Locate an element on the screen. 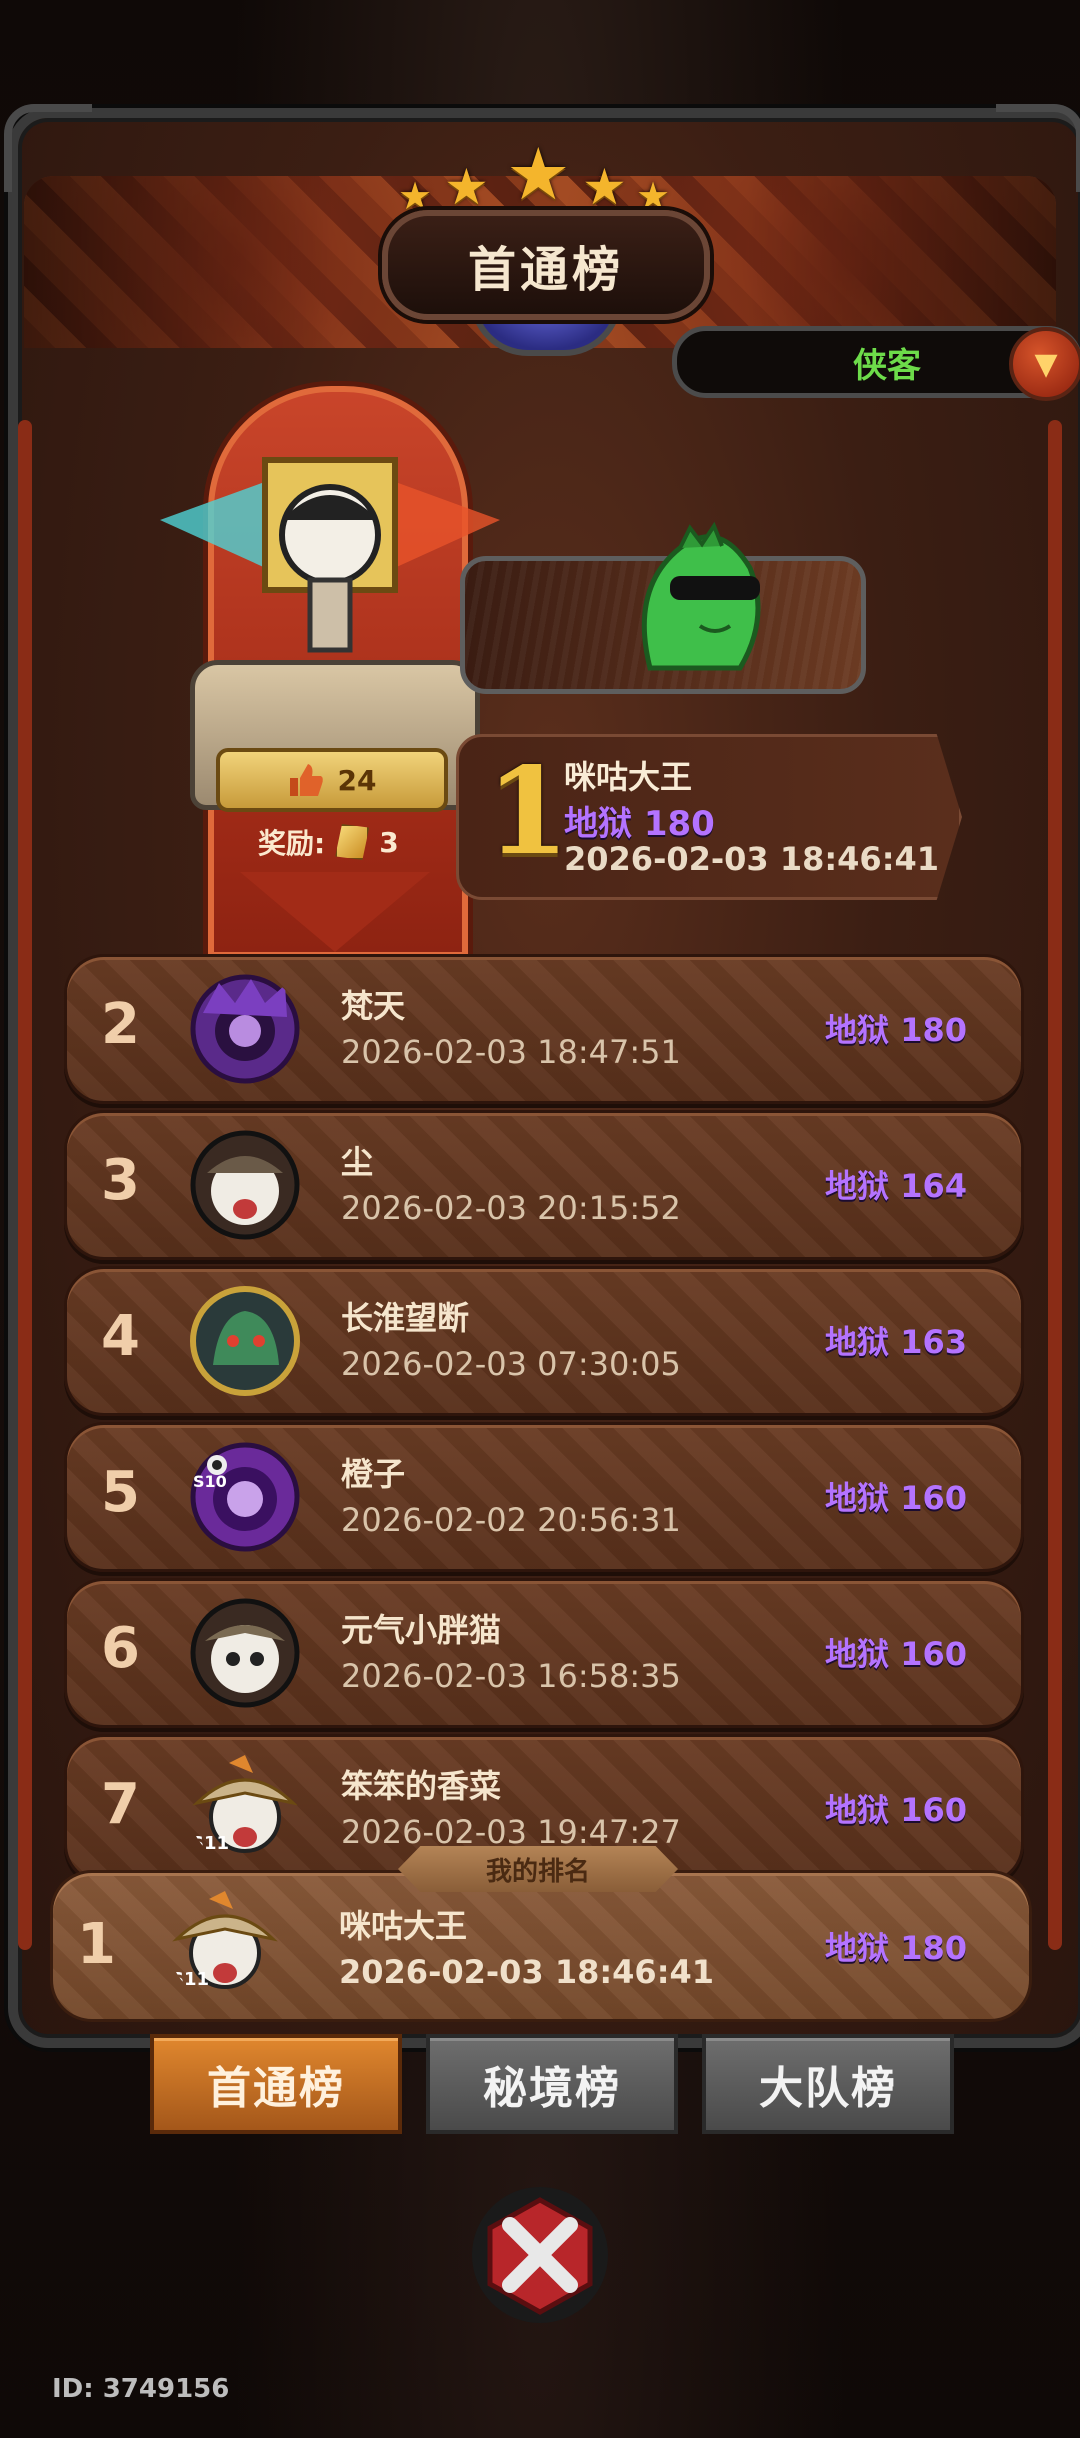 Image resolution: width=1080 pixels, height=2438 pixels. class-filter-dropdown: 侠客 ▼ is located at coordinates (876, 363).